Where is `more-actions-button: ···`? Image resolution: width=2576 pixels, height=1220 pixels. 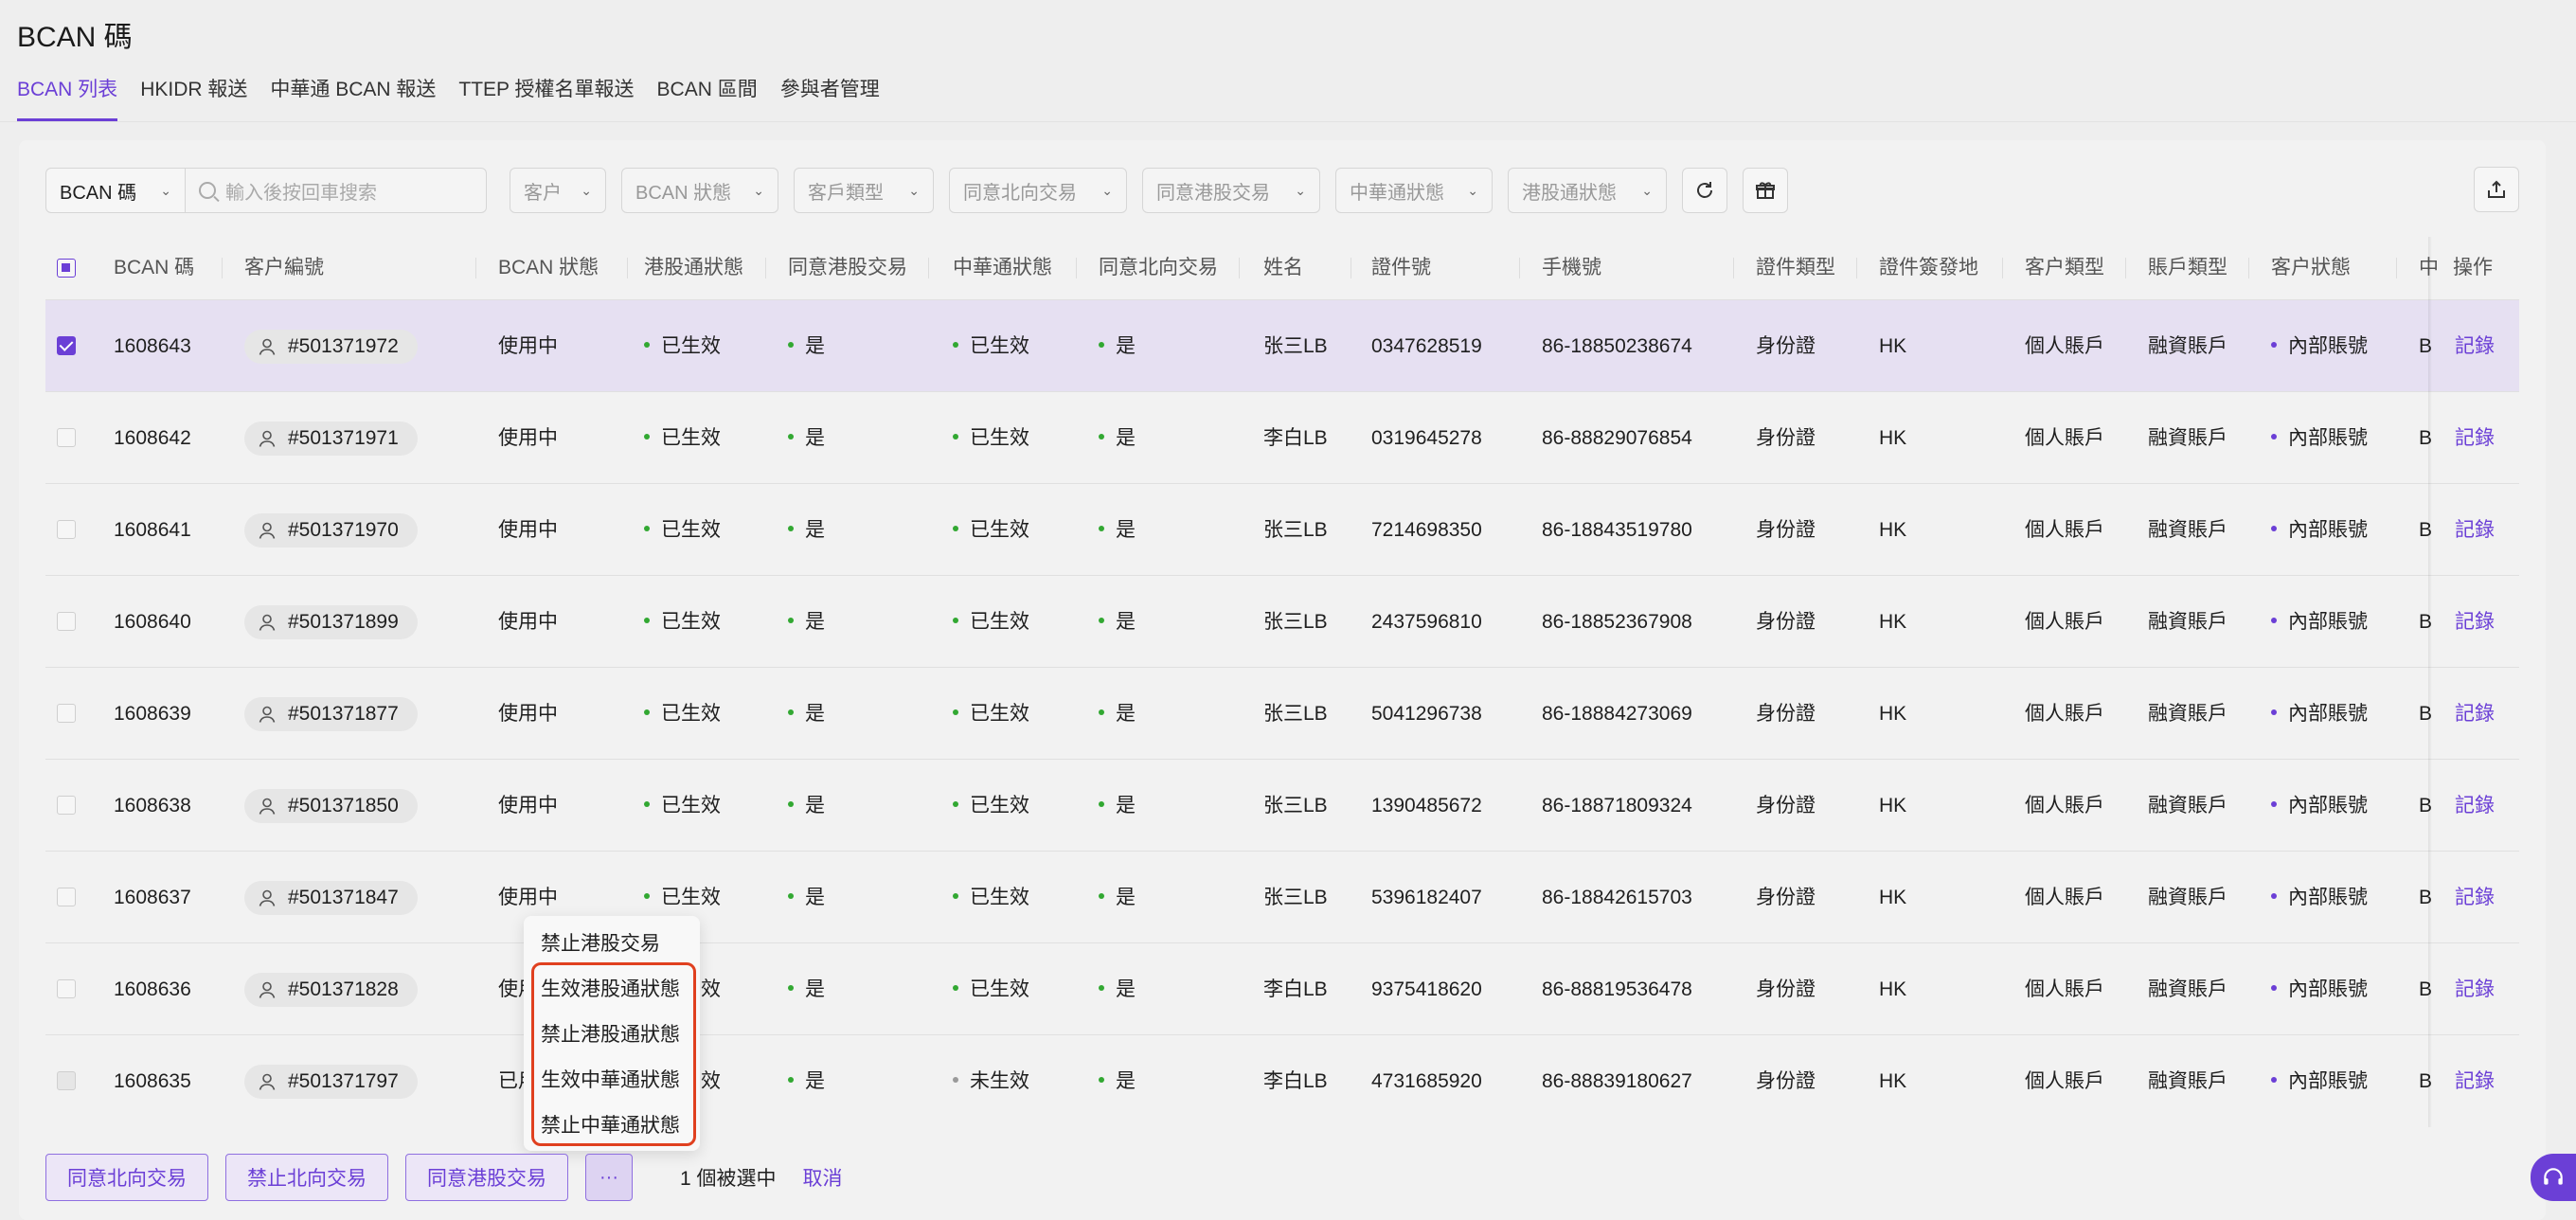 more-actions-button: ··· is located at coordinates (609, 1177).